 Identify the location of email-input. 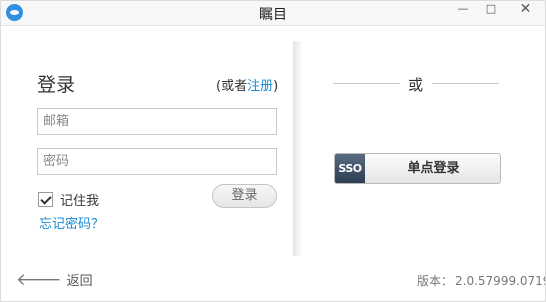
(157, 121).